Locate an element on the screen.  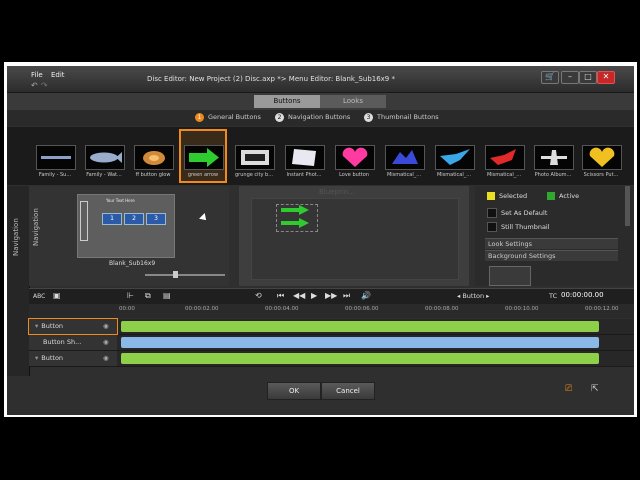
play-icon: ▶ is located at coordinates (314, 295).